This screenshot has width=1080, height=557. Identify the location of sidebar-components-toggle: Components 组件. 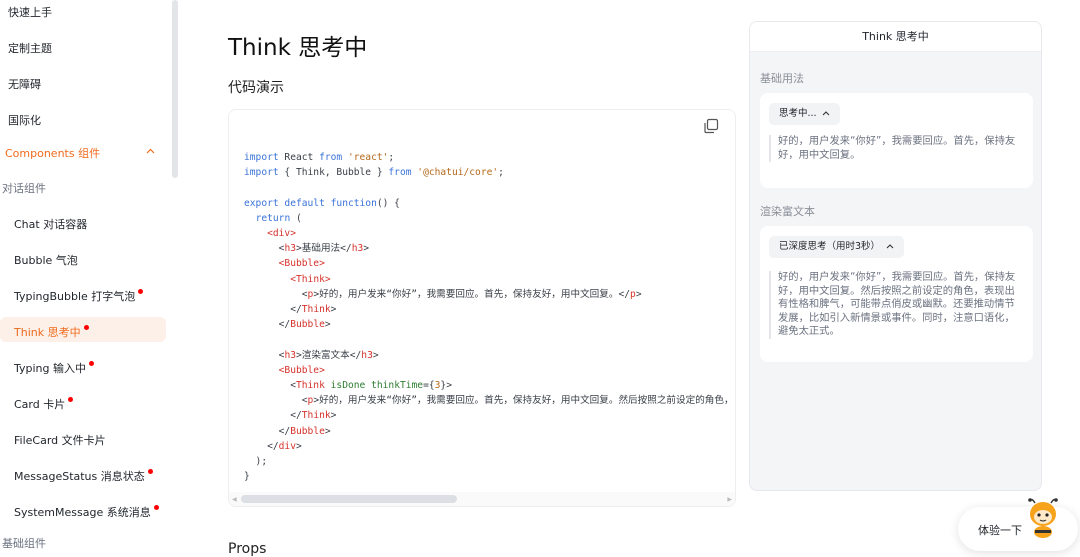
(52, 153).